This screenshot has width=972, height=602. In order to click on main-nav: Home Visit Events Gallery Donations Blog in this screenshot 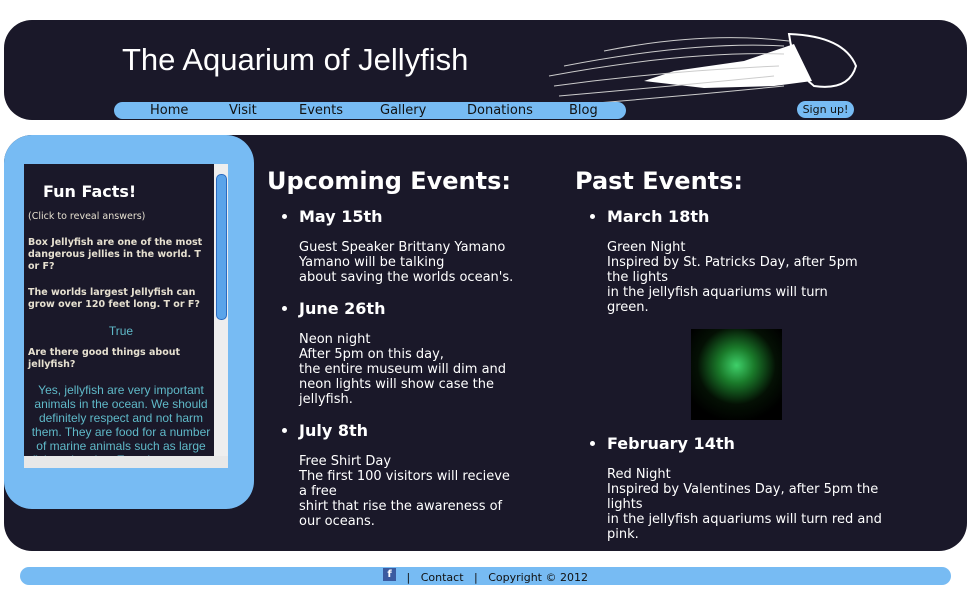, I will do `click(370, 110)`.